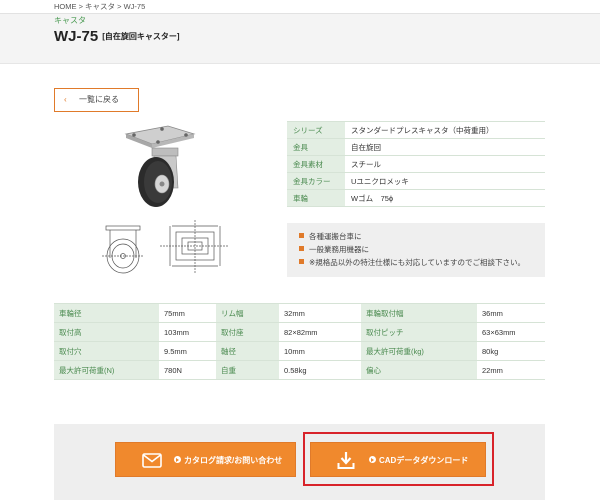 This screenshot has width=600, height=500. Describe the element at coordinates (316, 147) in the screenshot. I see `spec-key: 金具` at that location.